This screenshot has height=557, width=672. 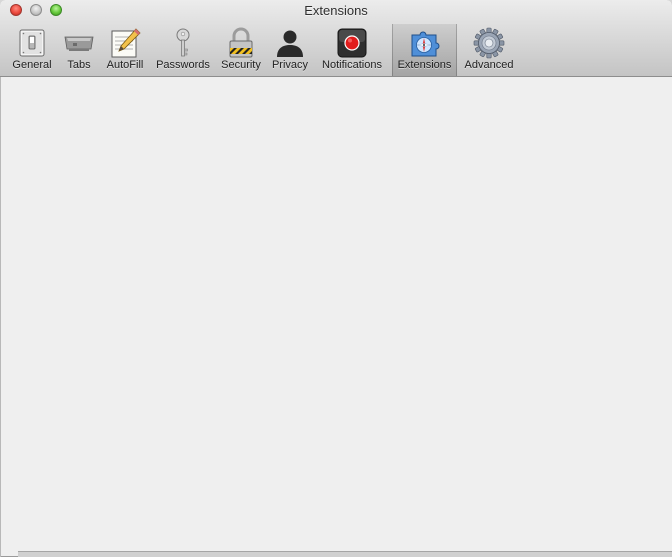 What do you see at coordinates (183, 65) in the screenshot?
I see `toolbar-label-passwords: Passwords` at bounding box center [183, 65].